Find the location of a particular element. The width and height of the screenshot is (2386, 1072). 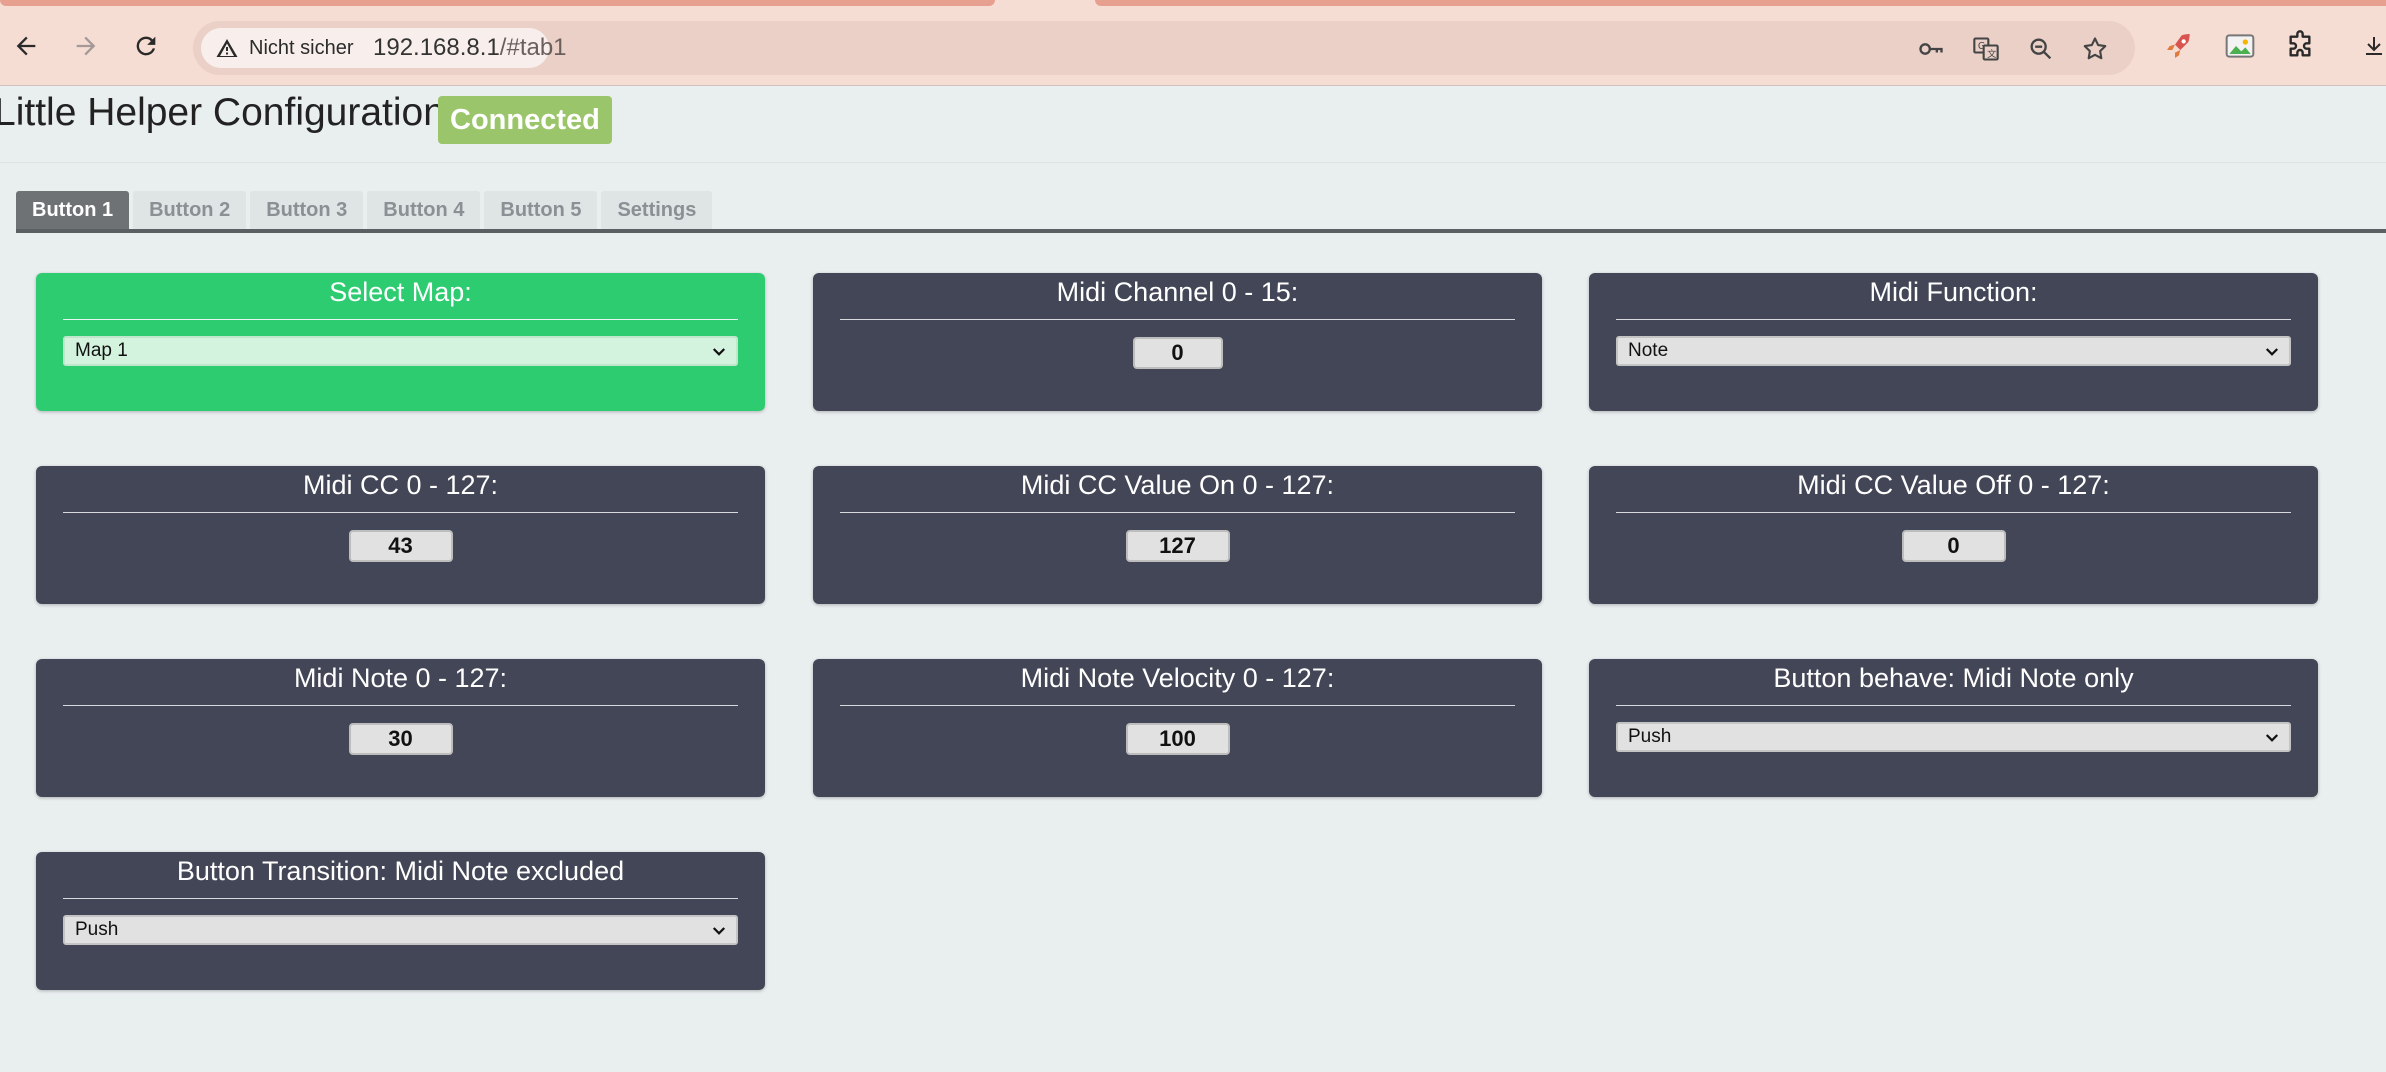

profile-button is located at coordinates (2374, 46).